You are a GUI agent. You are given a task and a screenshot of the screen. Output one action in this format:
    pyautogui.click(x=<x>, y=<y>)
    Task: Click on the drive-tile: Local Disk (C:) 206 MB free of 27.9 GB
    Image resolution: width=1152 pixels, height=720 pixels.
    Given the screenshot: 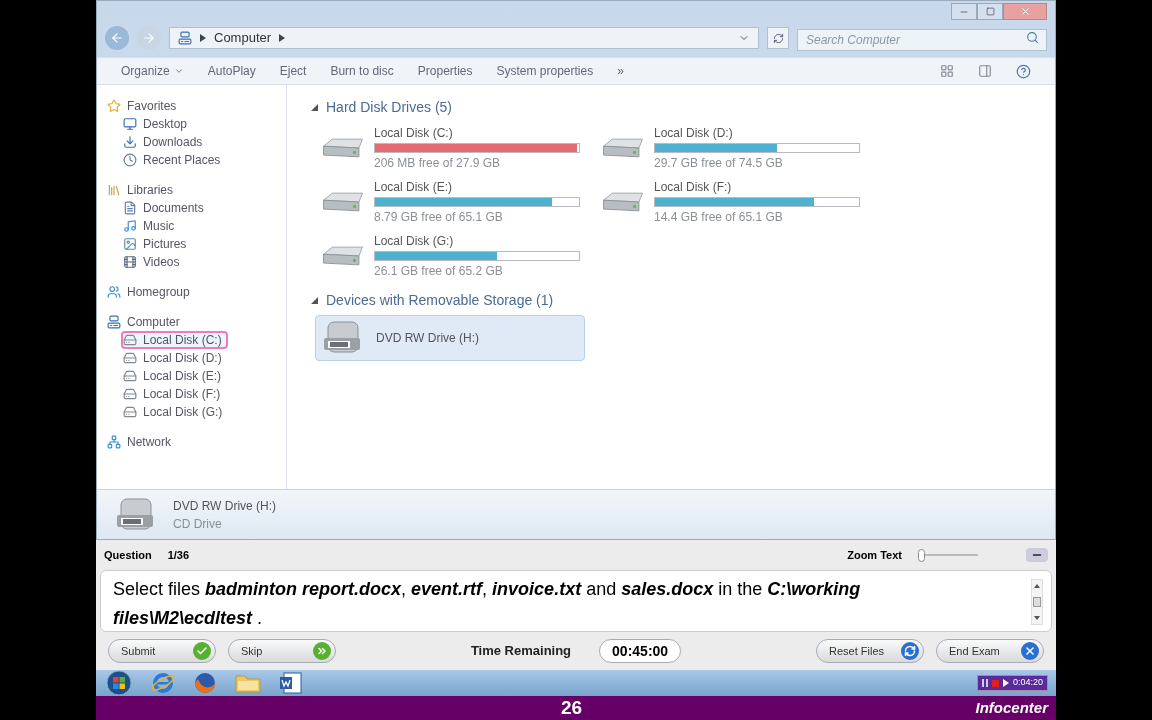 What is the action you would take?
    pyautogui.click(x=450, y=148)
    